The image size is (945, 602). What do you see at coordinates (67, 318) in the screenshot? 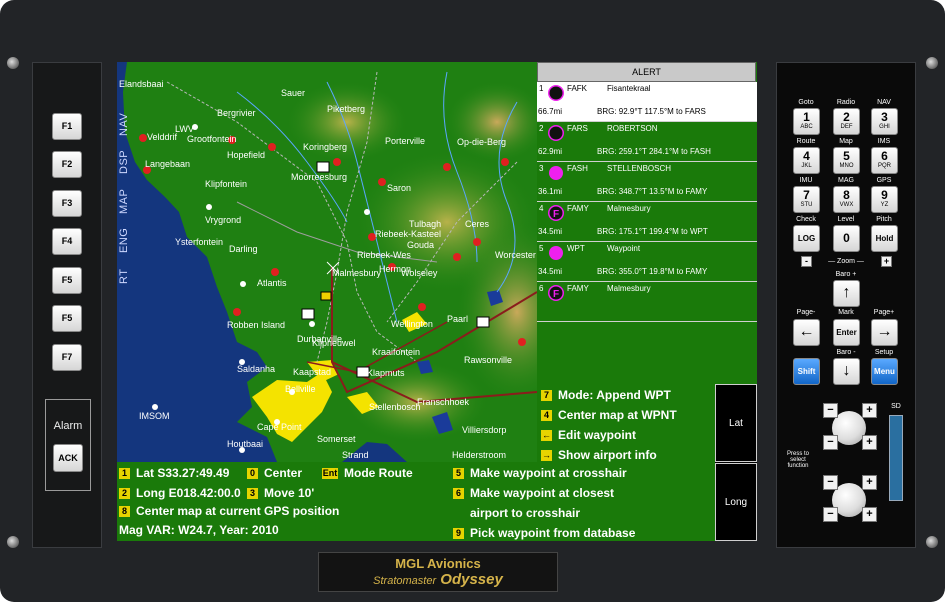
I see `f6-button: F5` at bounding box center [67, 318].